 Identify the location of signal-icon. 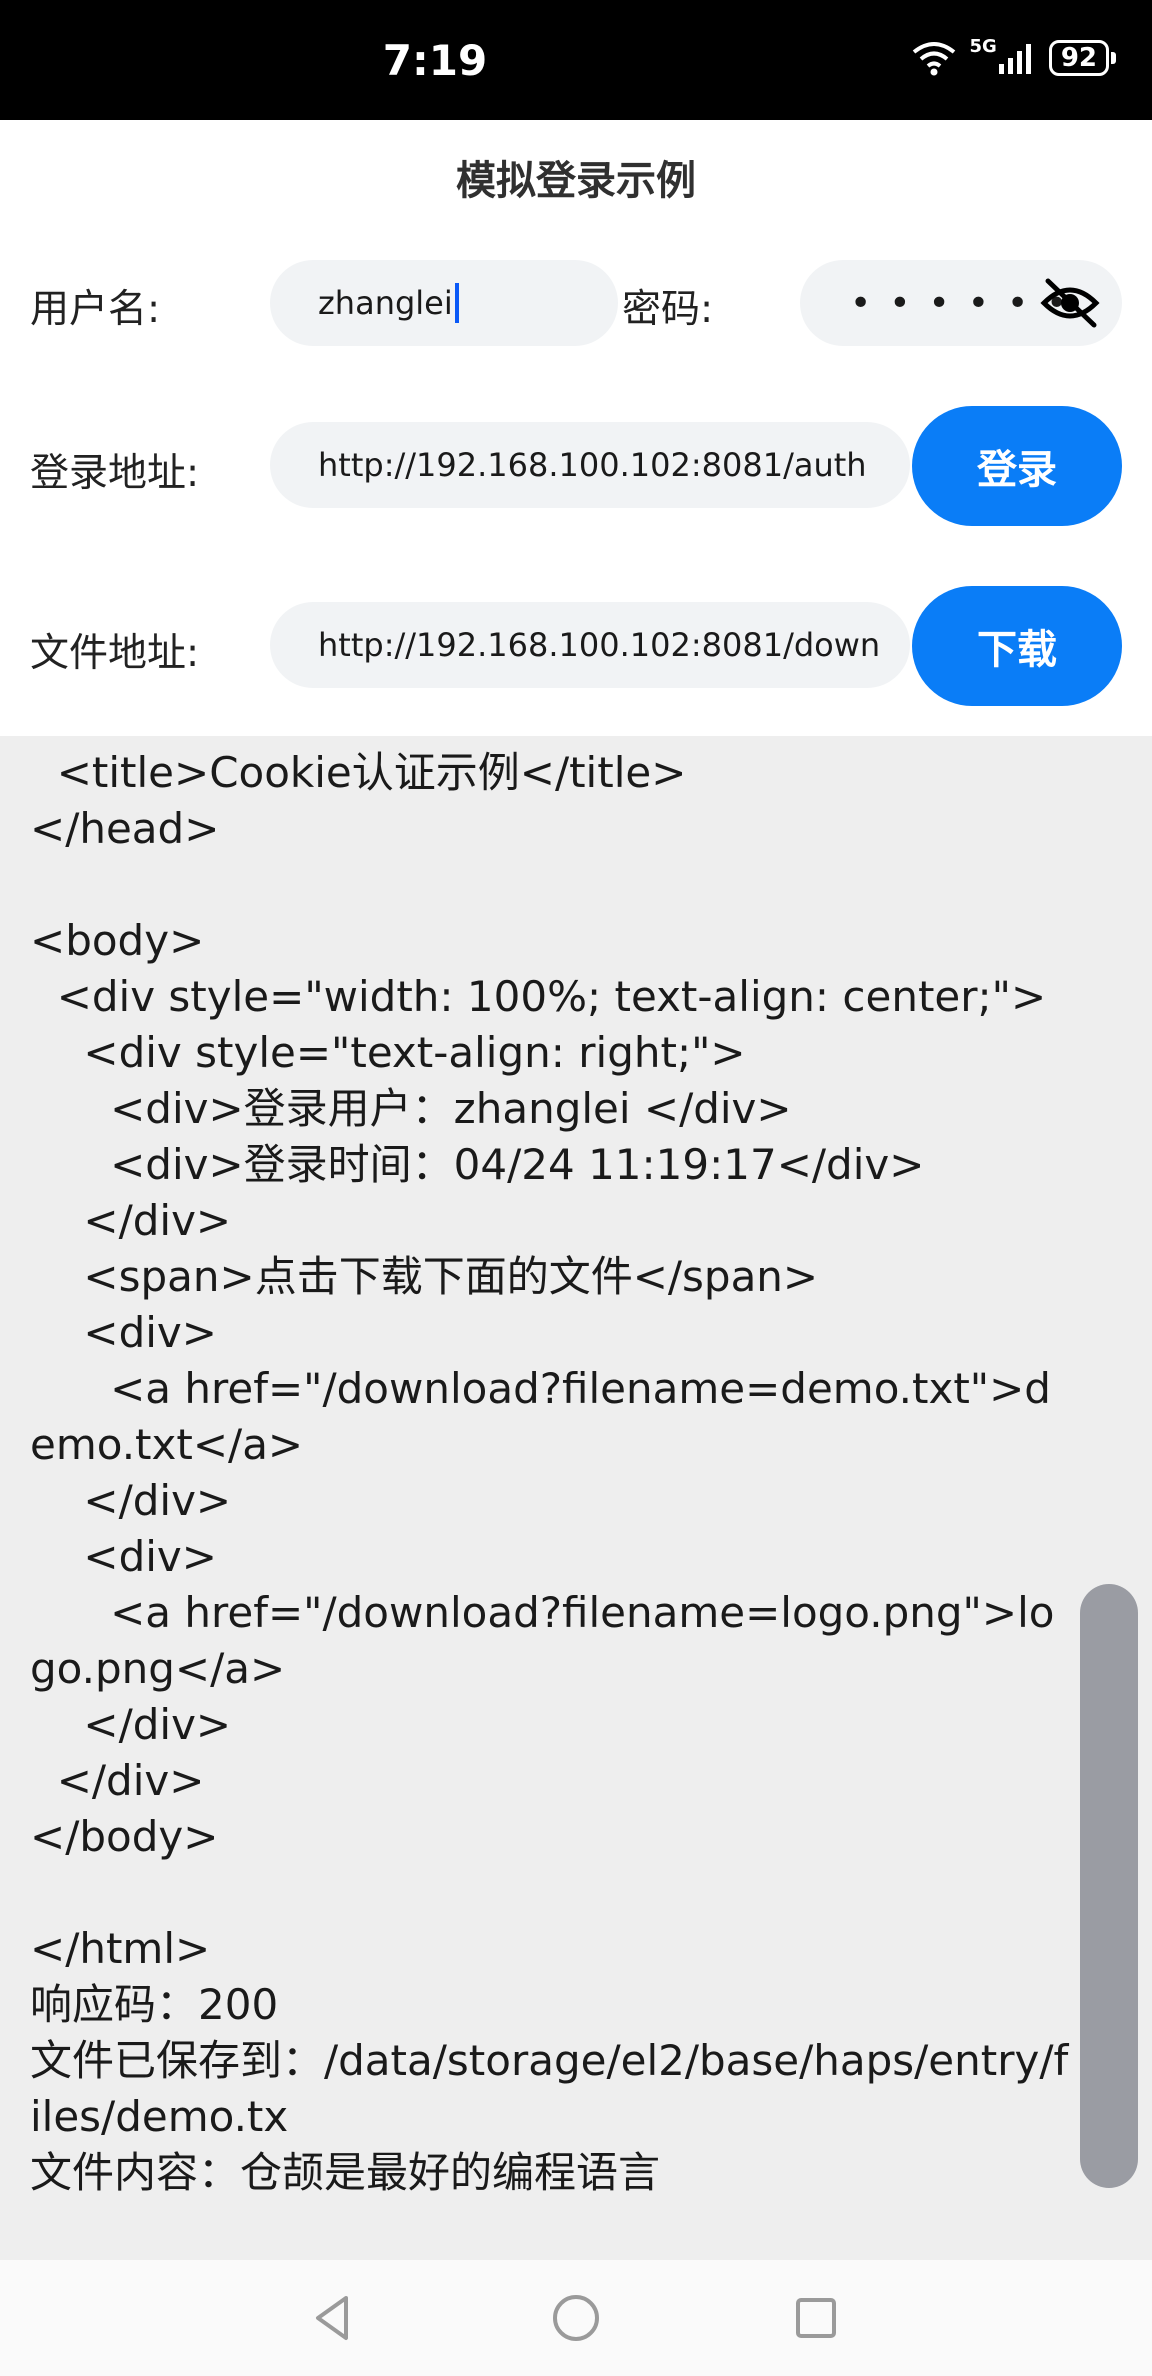
(1014, 59).